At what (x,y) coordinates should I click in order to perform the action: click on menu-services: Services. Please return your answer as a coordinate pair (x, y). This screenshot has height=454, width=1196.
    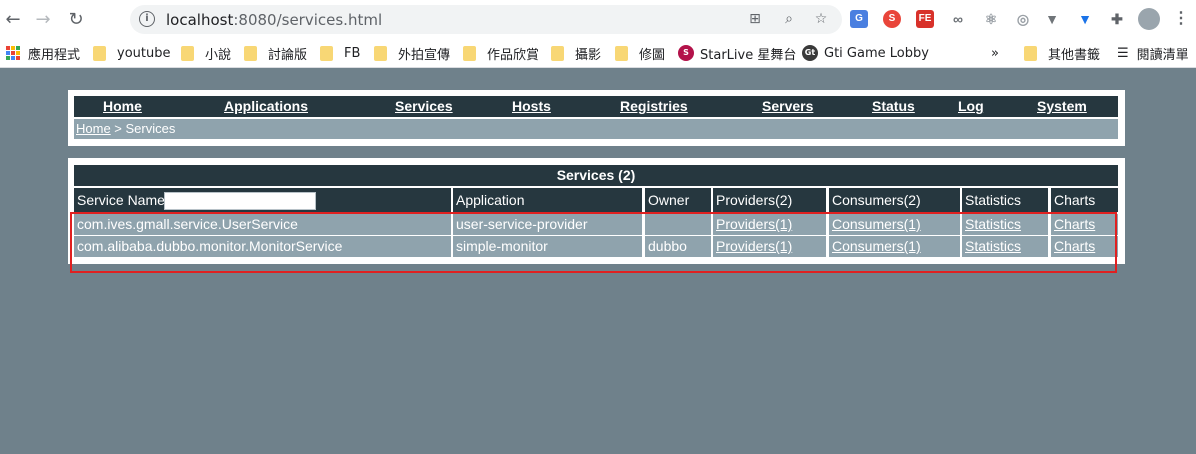
    Looking at the image, I should click on (424, 106).